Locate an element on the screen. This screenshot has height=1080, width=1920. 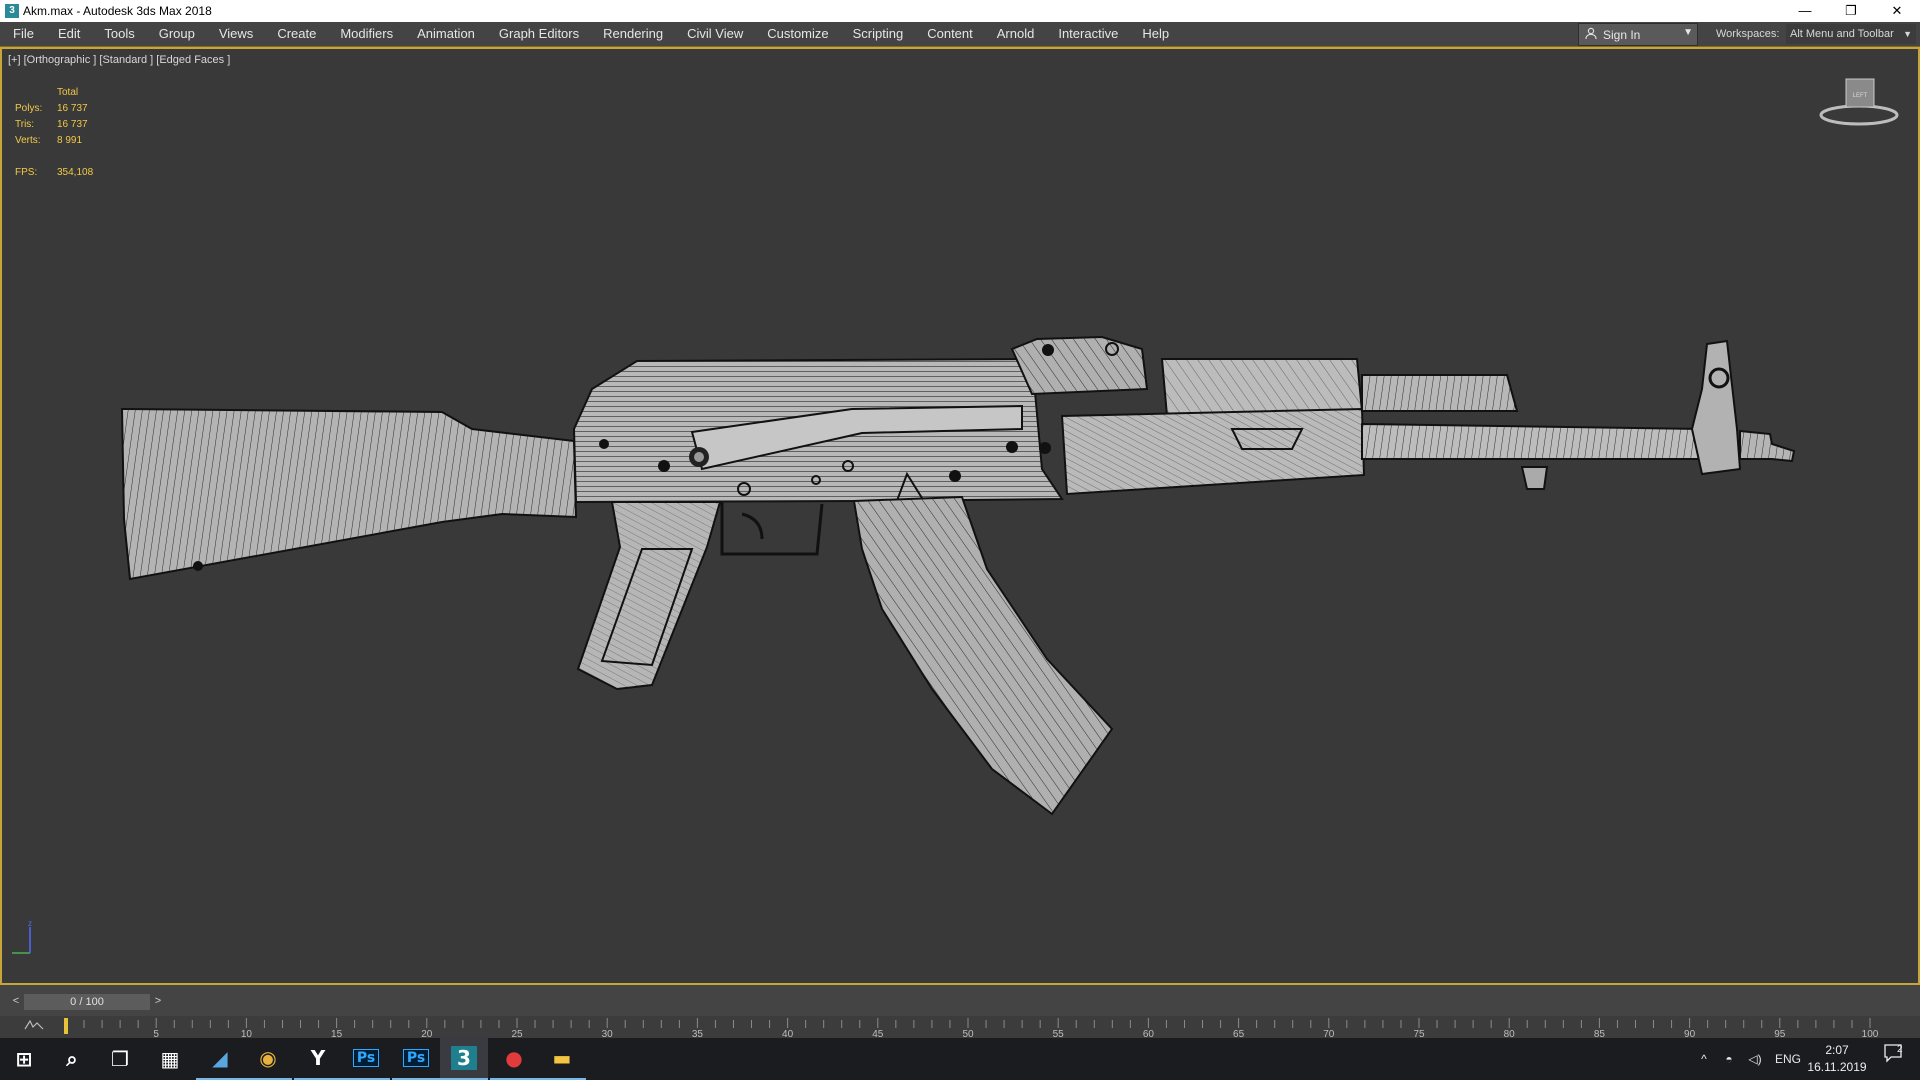
frame-ruler: 5 10 15 20 25 30 35 40 45 50 55 60 65 70 75 80 85 90 95 100 is located at coordinates (960, 1027).